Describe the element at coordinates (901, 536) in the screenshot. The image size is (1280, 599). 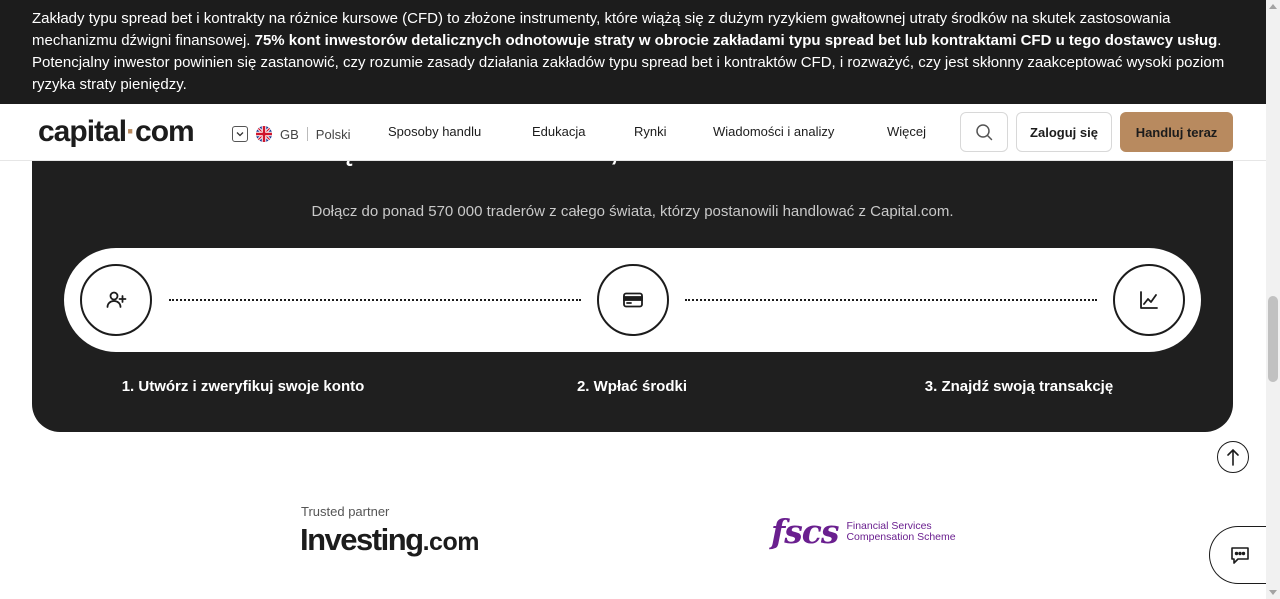
I see `fscs-line-2: Compensation Scheme` at that location.